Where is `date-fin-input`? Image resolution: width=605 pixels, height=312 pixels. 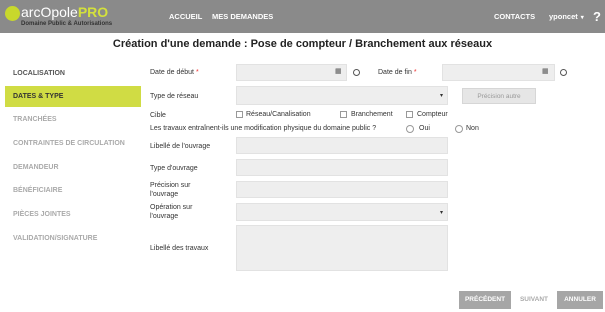 date-fin-input is located at coordinates (498, 72).